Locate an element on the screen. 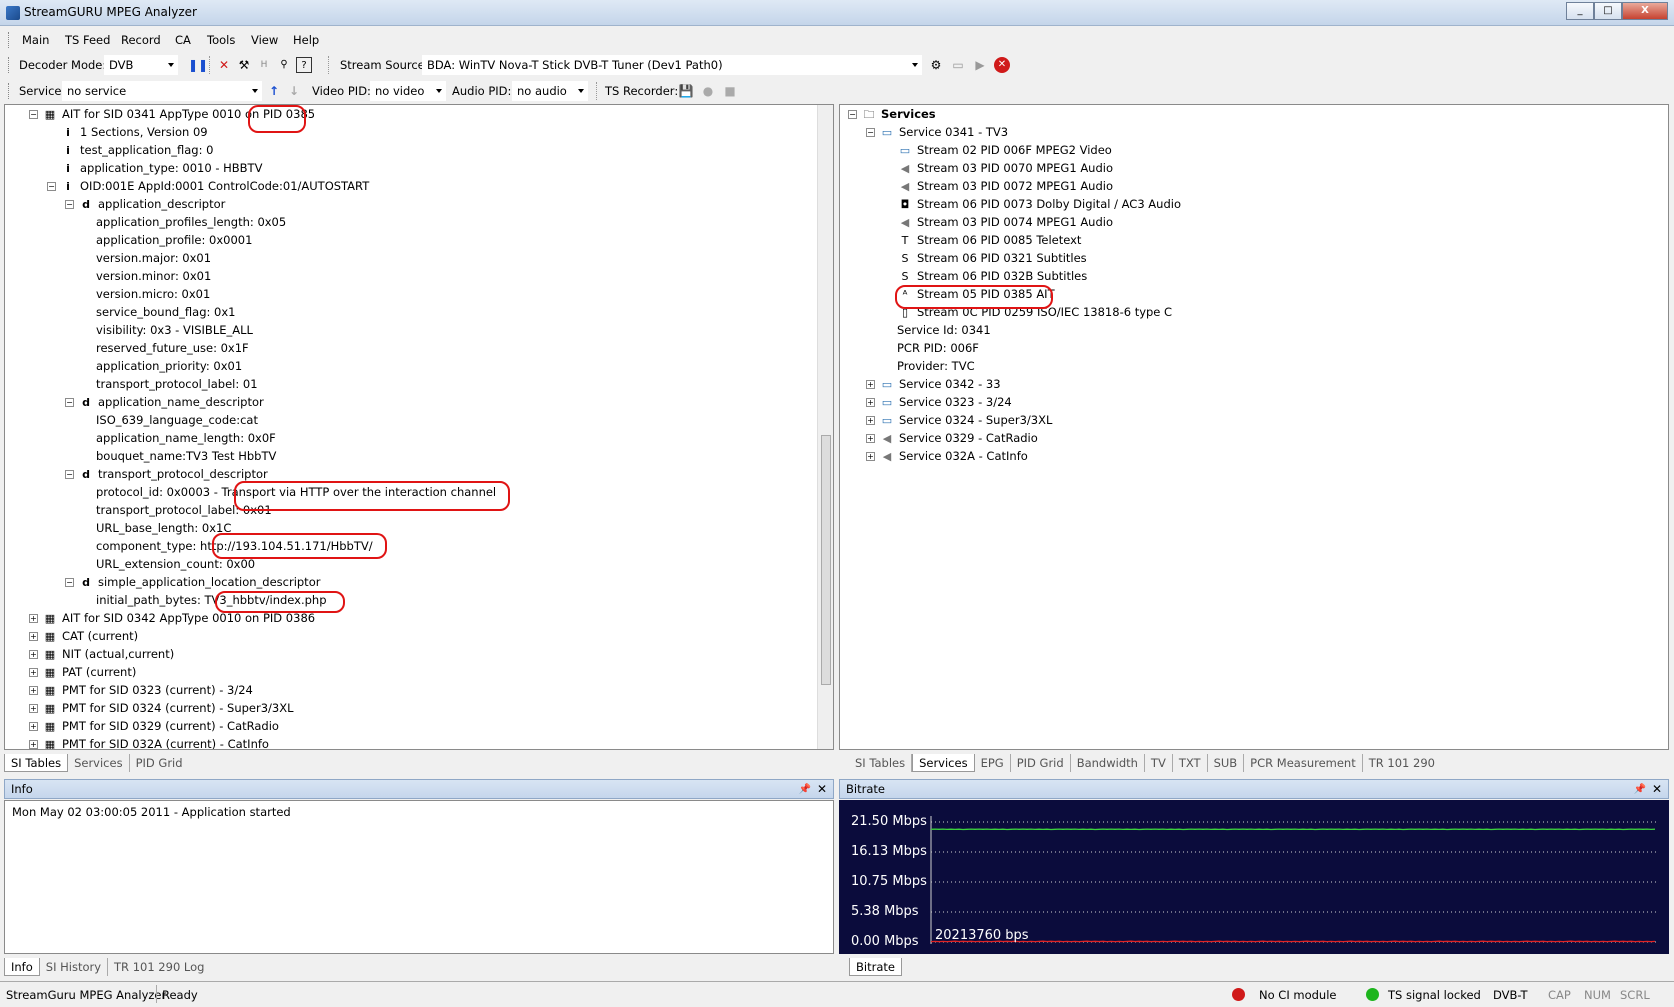  si-tree-node: transport_protocol_label: 01 is located at coordinates (170, 384).